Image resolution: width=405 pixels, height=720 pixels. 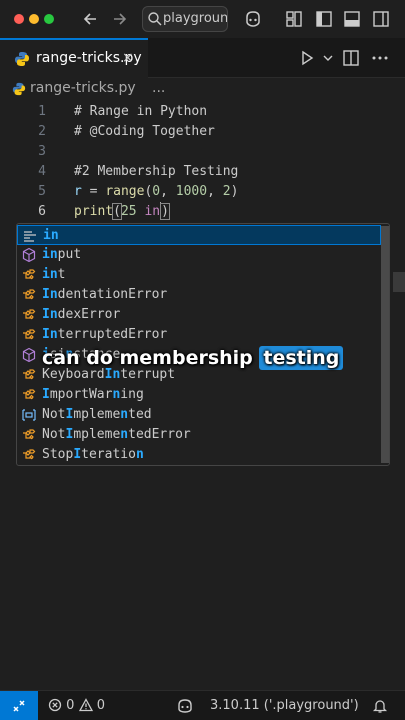 I want to click on suggestion-label: in, so click(x=51, y=235).